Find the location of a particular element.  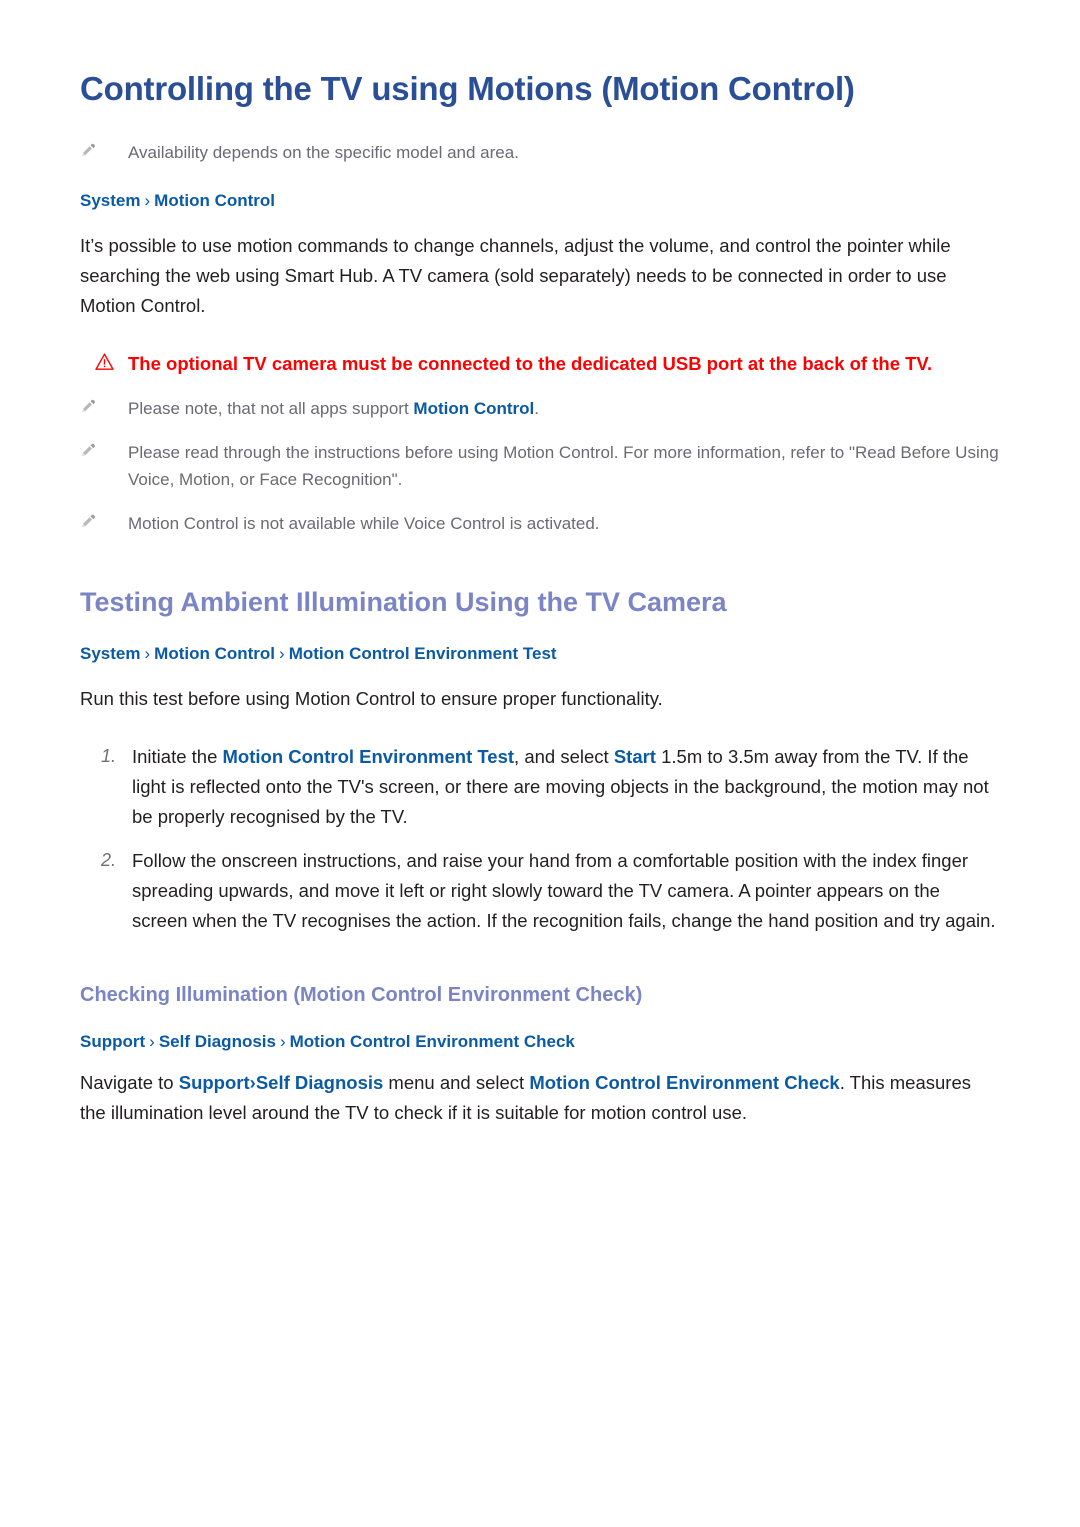

inline-link-self-diagnosis: Self Diagnosis is located at coordinates (319, 1082).